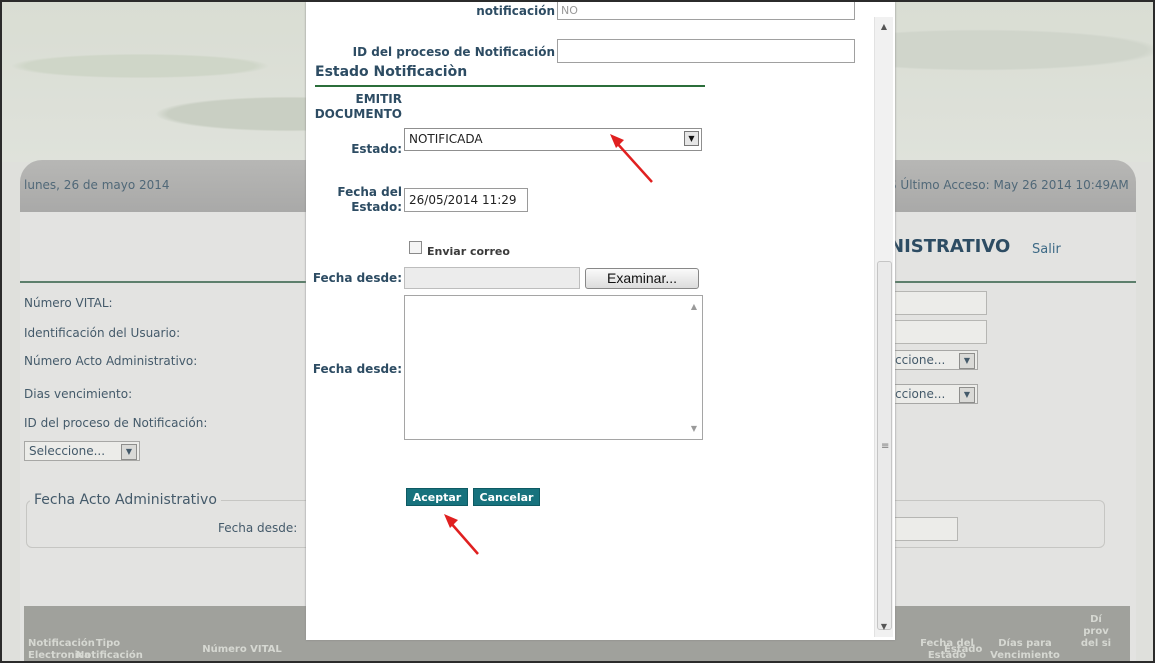 The image size is (1155, 663). Describe the element at coordinates (376, 207) in the screenshot. I see `fecha-estado-label-line2: Estado:` at that location.